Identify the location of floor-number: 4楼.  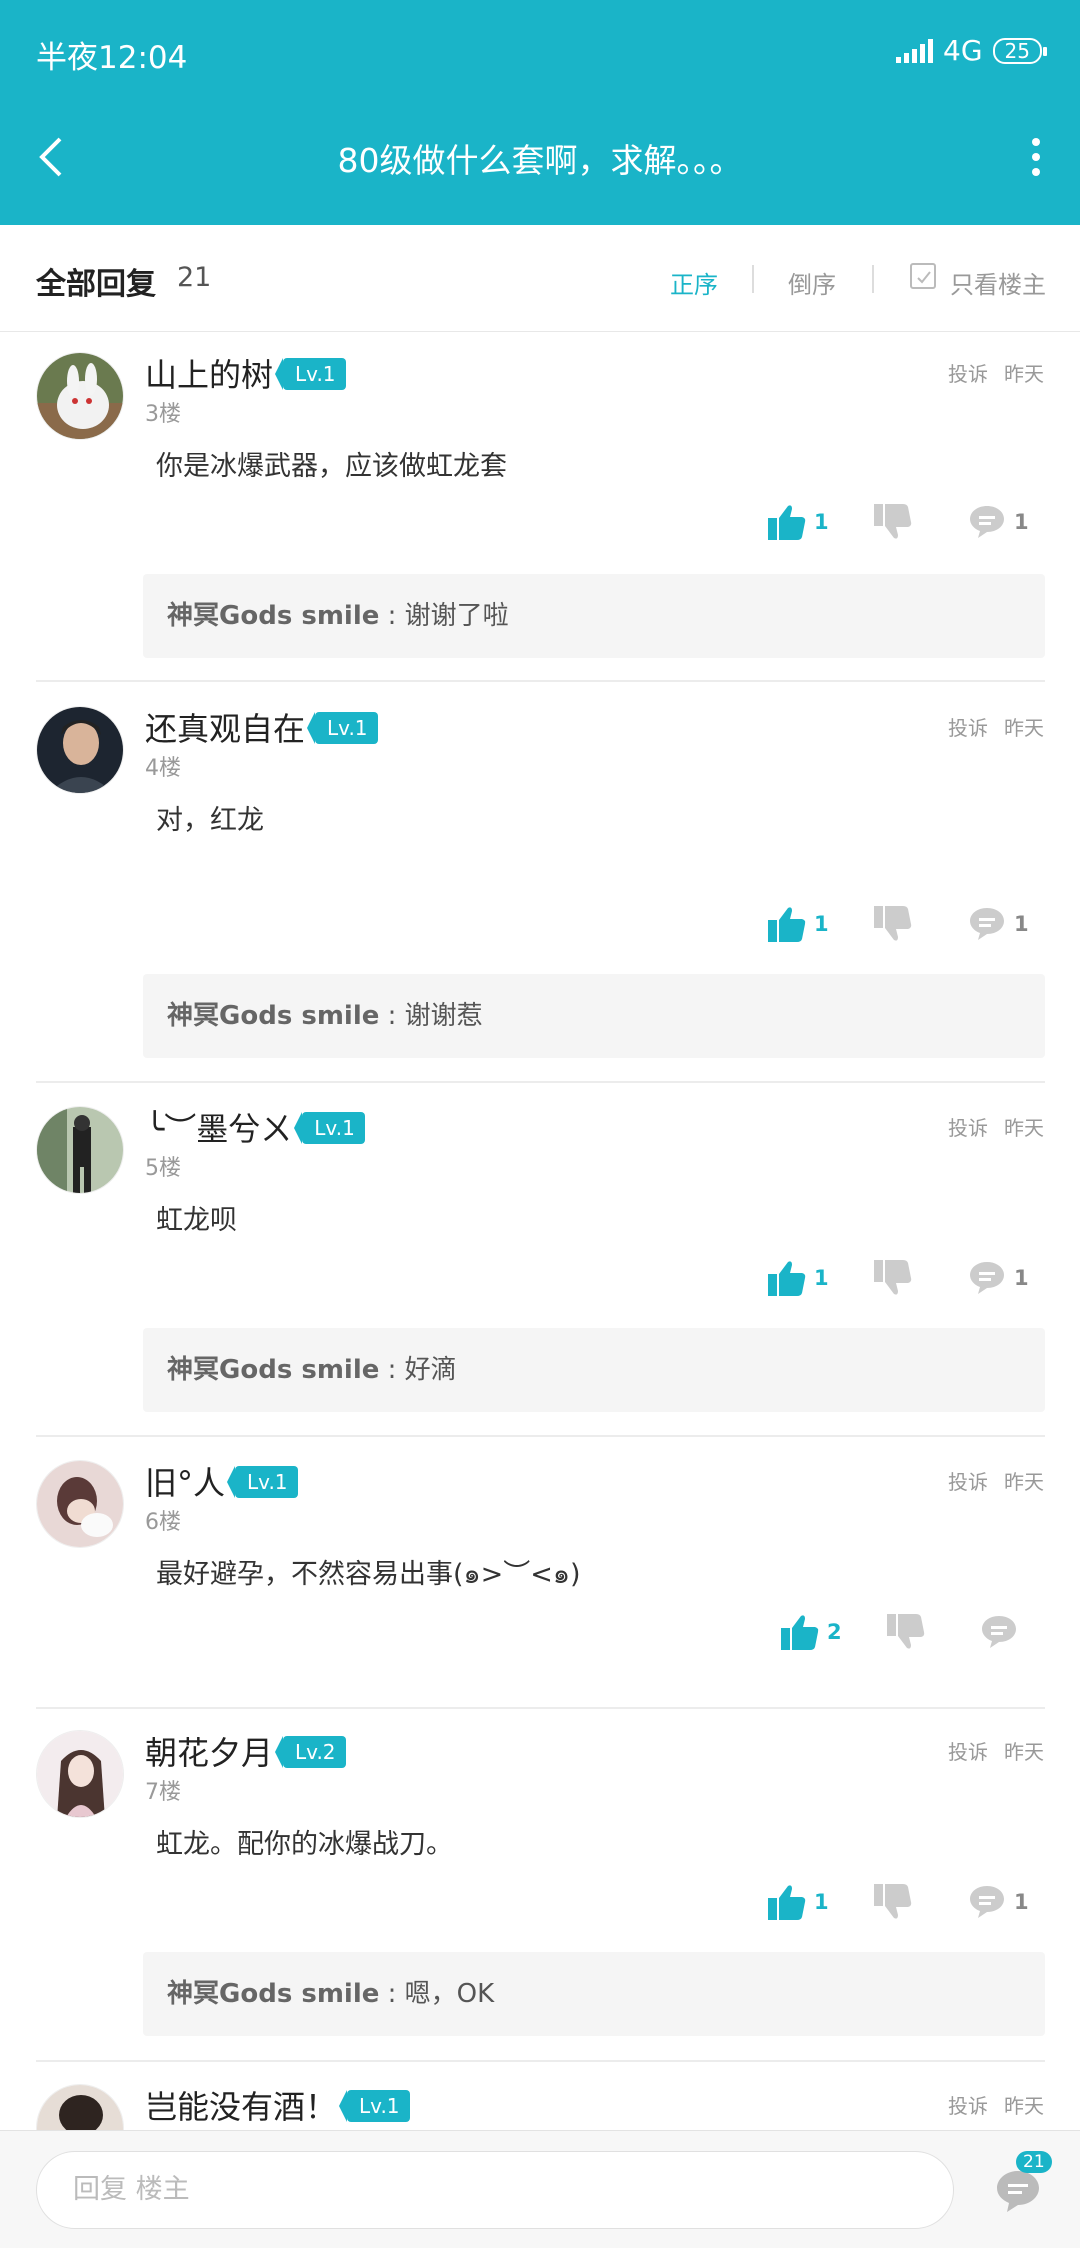
(163, 768).